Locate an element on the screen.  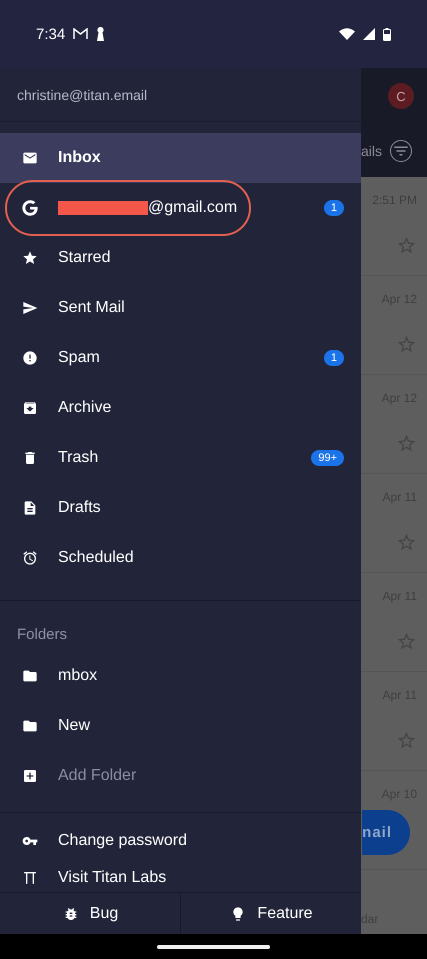
folder-item: New is located at coordinates (180, 726).